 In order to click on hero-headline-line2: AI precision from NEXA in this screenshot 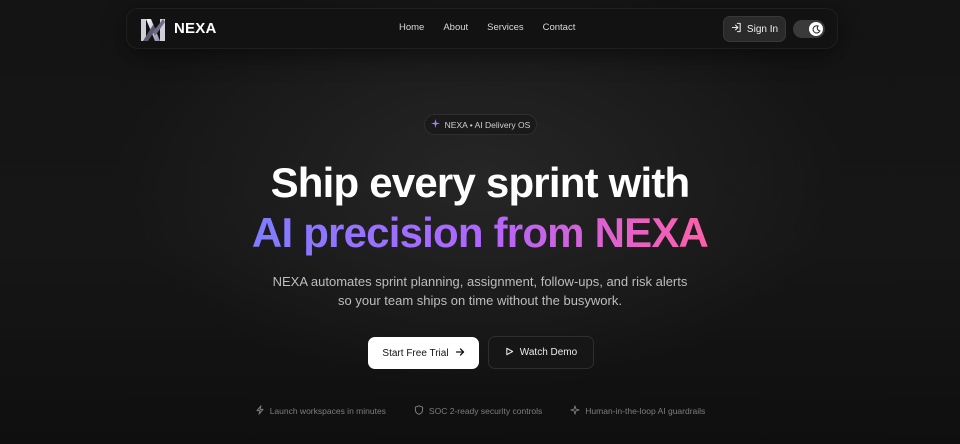, I will do `click(480, 233)`.